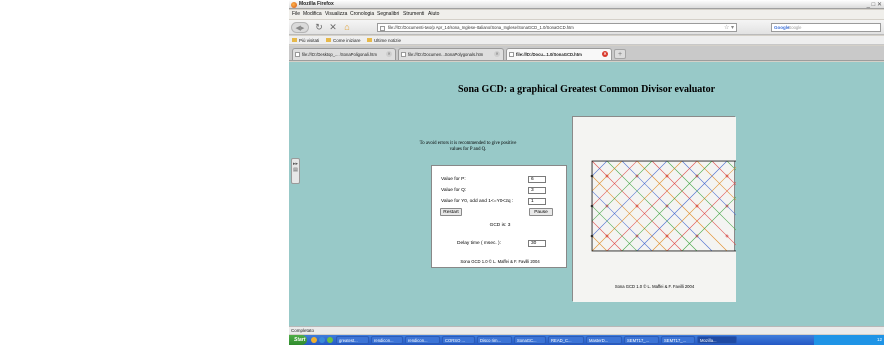 Image resolution: width=884 pixels, height=345 pixels. Describe the element at coordinates (537, 190) in the screenshot. I see `q-input: 3` at that location.